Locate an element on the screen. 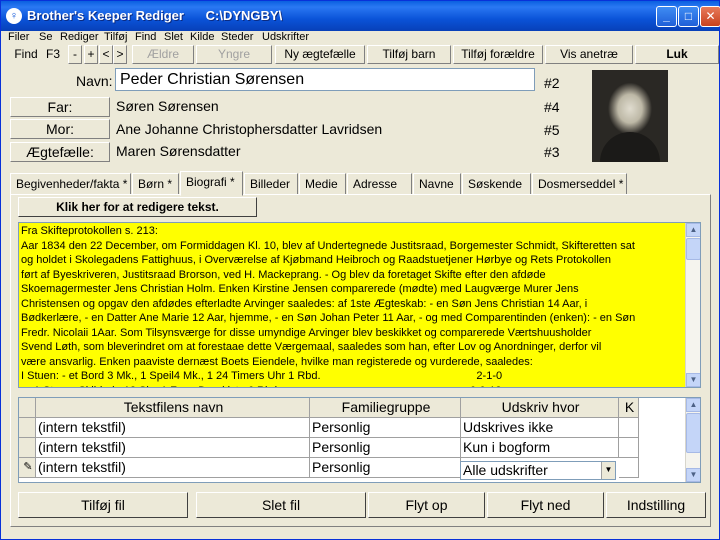 This screenshot has width=720, height=540. previous-button: < is located at coordinates (106, 54).